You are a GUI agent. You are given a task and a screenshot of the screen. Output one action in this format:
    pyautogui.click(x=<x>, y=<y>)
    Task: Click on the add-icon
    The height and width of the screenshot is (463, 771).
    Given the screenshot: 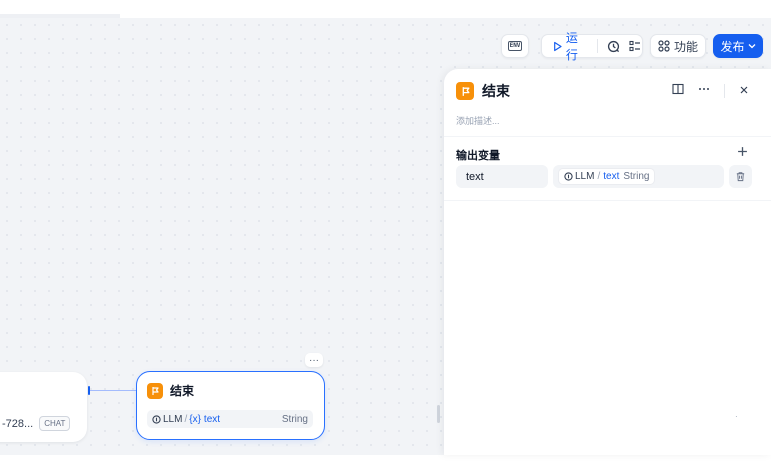 What is the action you would take?
    pyautogui.click(x=742, y=151)
    